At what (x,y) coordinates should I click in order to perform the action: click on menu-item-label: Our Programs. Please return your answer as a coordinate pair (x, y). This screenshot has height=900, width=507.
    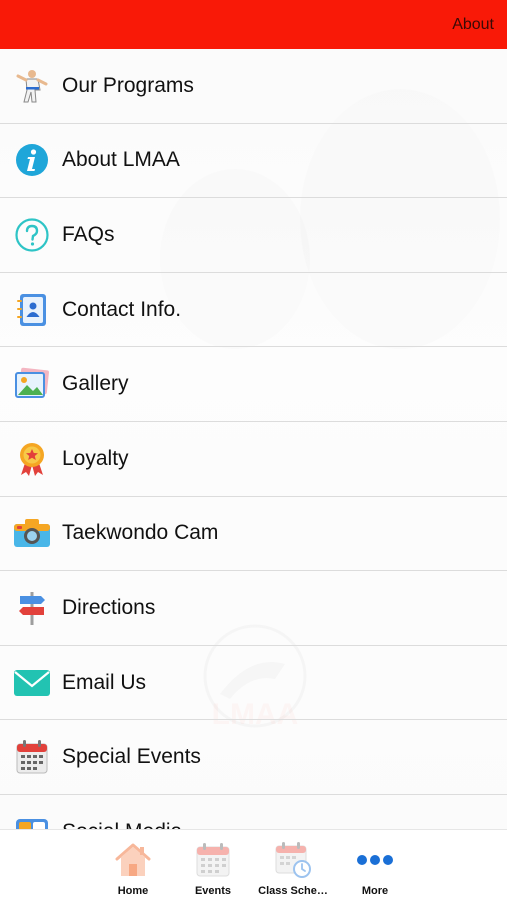
    Looking at the image, I should click on (128, 85).